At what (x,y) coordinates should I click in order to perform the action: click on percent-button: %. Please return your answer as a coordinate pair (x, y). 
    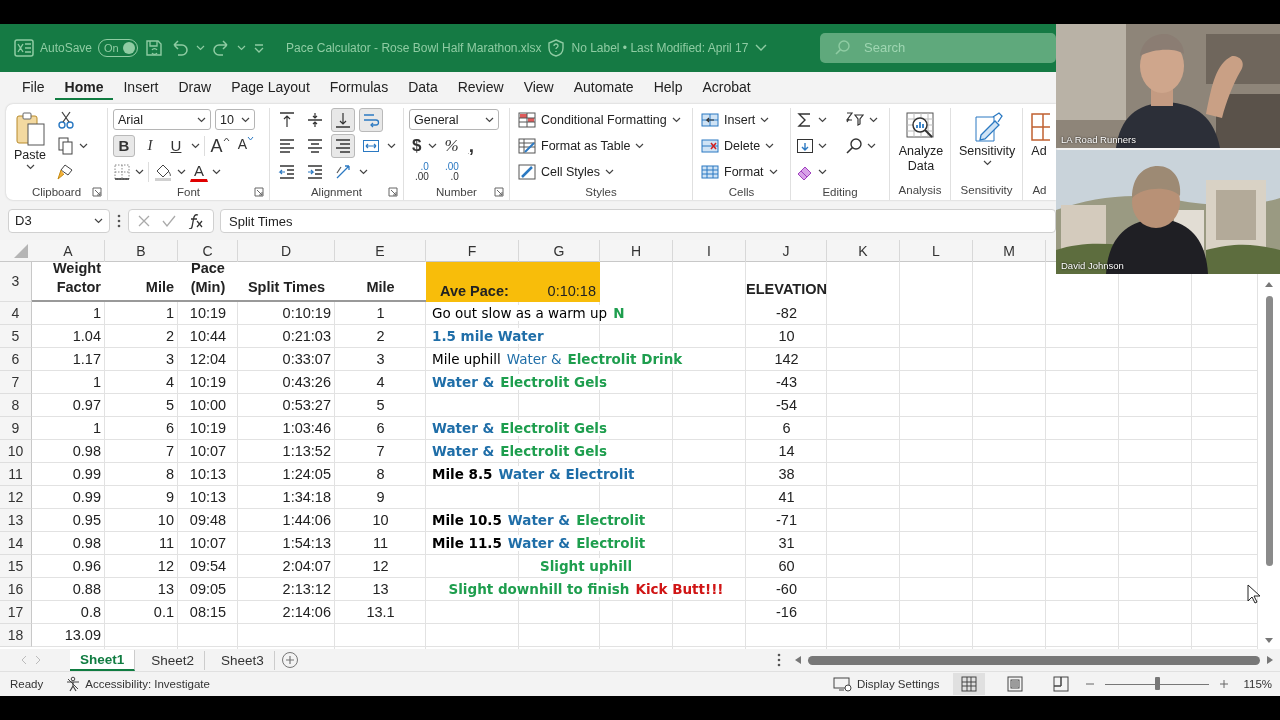
    Looking at the image, I should click on (451, 145).